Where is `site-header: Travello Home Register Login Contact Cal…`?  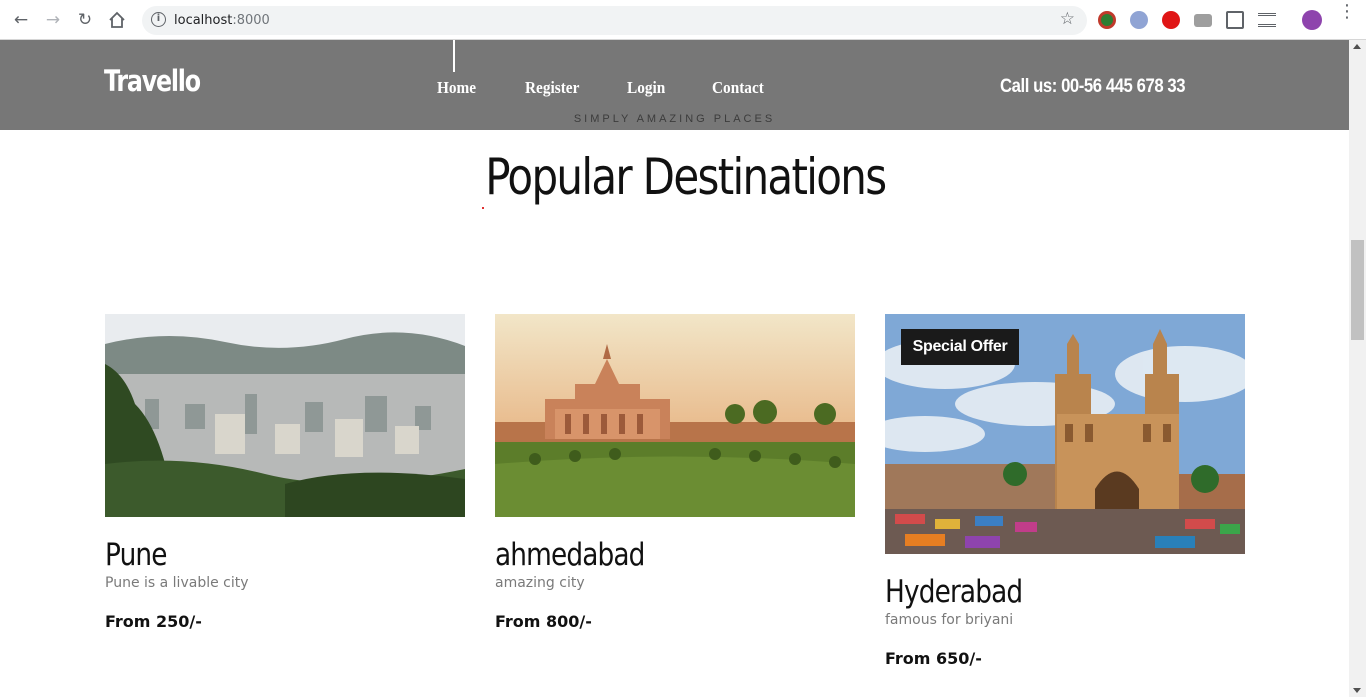
site-header: Travello Home Register Login Contact Cal… is located at coordinates (674, 85).